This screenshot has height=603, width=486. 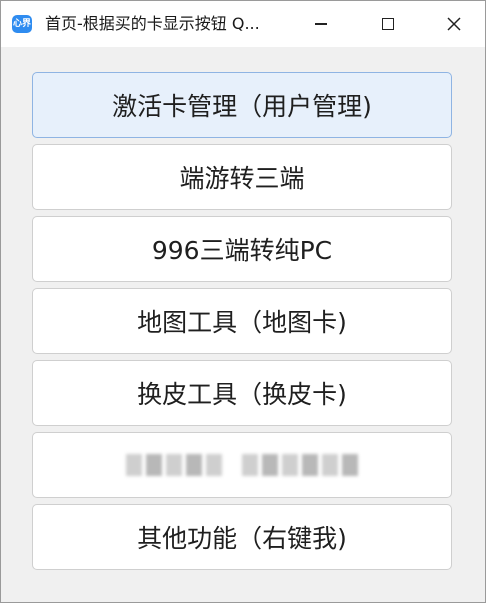 I want to click on close-icon, so click(x=454, y=24).